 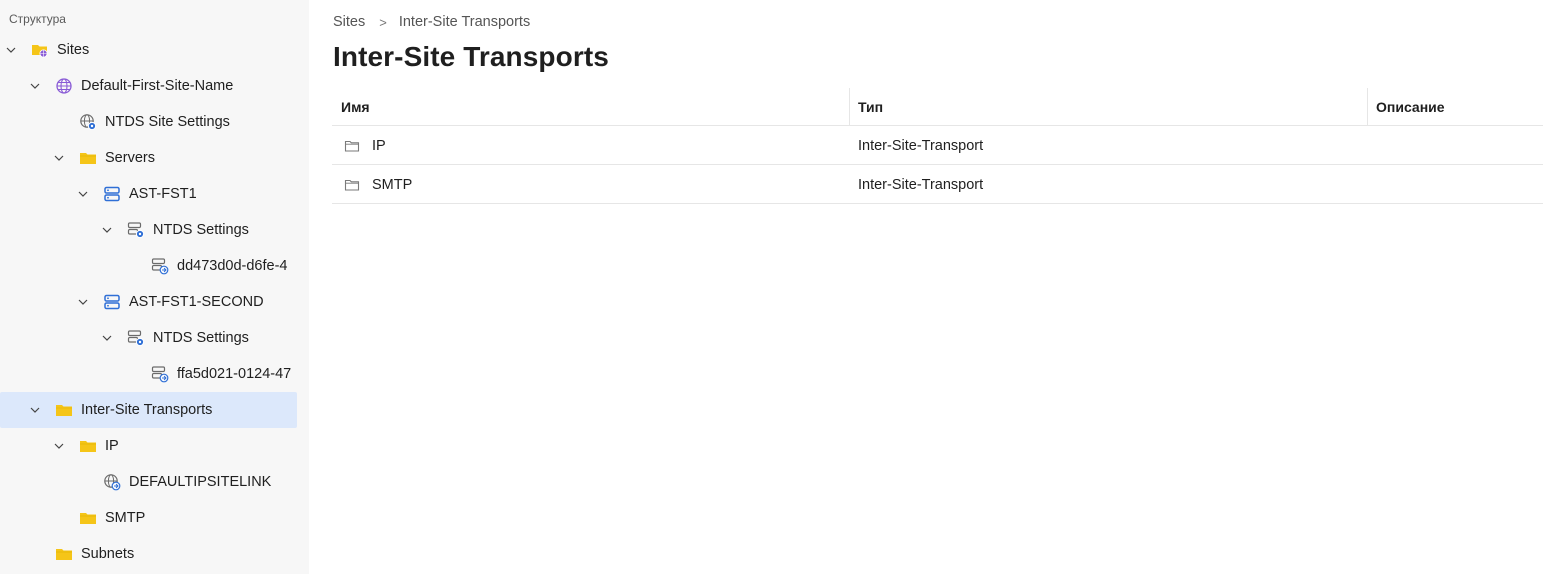 What do you see at coordinates (471, 56) in the screenshot?
I see `page-title: Inter-Site Transports` at bounding box center [471, 56].